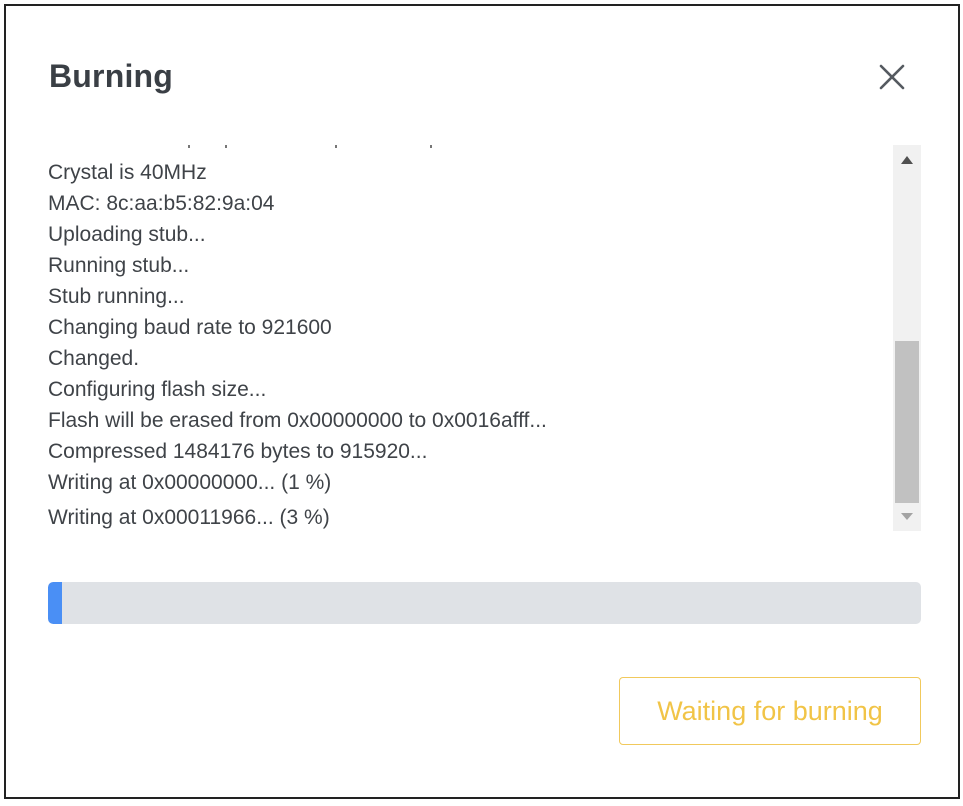 The width and height of the screenshot is (963, 806). I want to click on clipped-previous-line, so click(467, 149).